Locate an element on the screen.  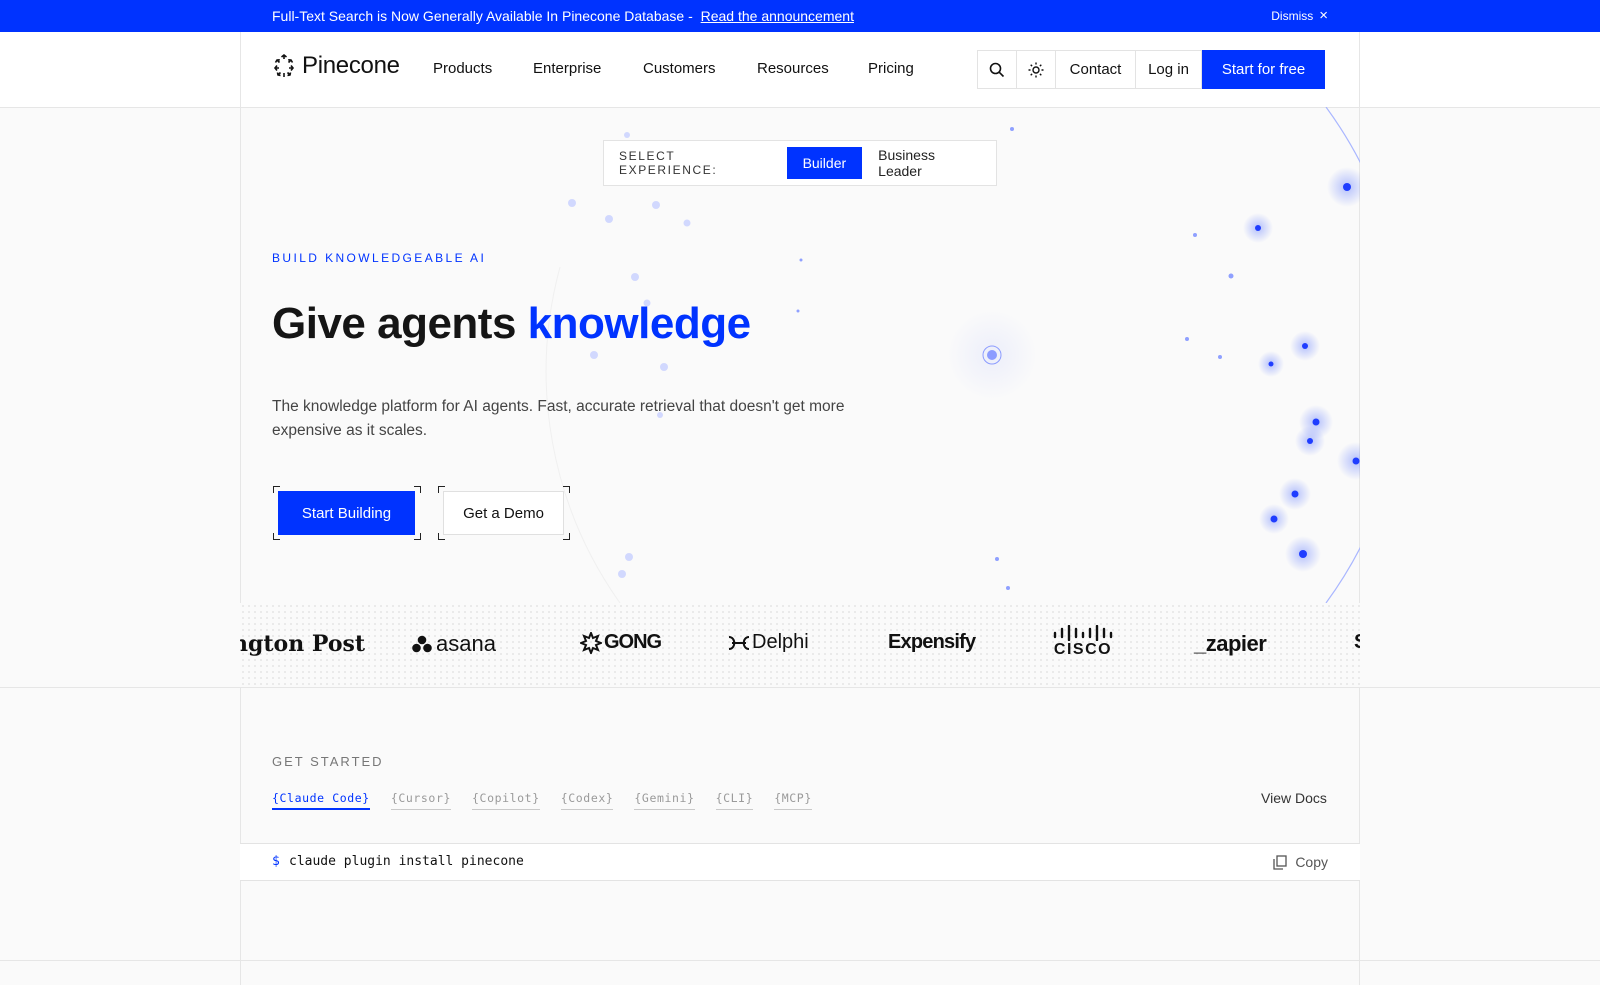
nav-item-resources: Resources is located at coordinates (812, 68).